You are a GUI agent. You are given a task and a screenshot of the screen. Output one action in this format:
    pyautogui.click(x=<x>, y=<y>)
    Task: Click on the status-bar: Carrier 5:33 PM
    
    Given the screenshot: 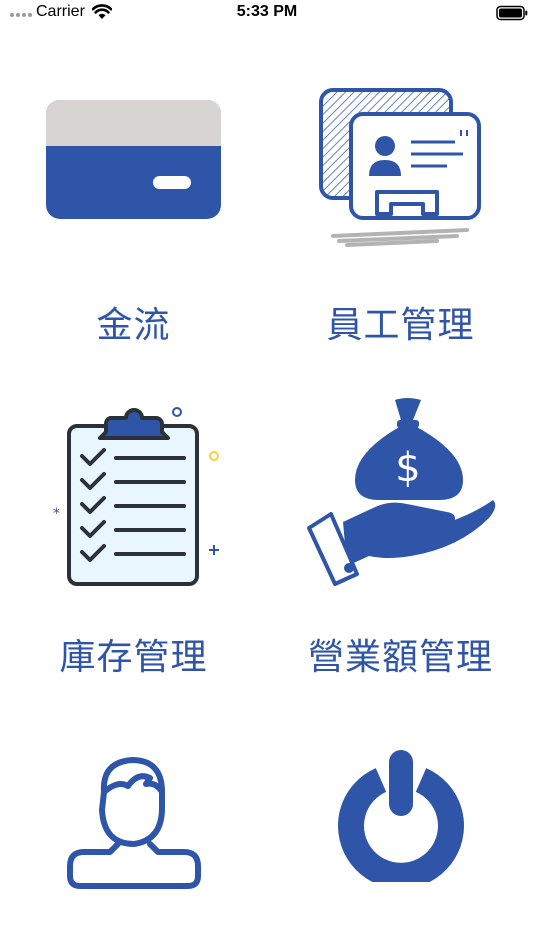 What is the action you would take?
    pyautogui.click(x=267, y=14)
    